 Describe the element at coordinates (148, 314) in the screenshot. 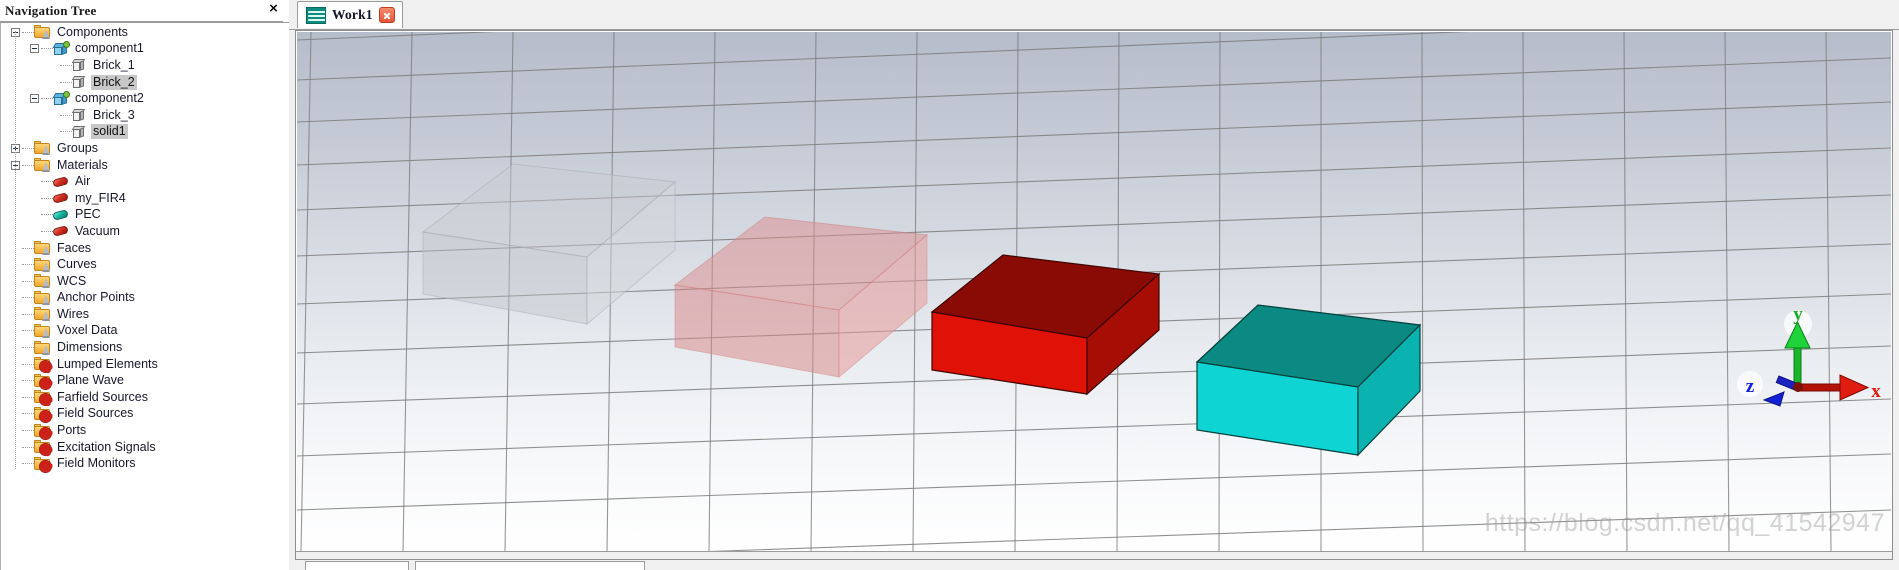

I see `tree-item-wires: Wires` at that location.